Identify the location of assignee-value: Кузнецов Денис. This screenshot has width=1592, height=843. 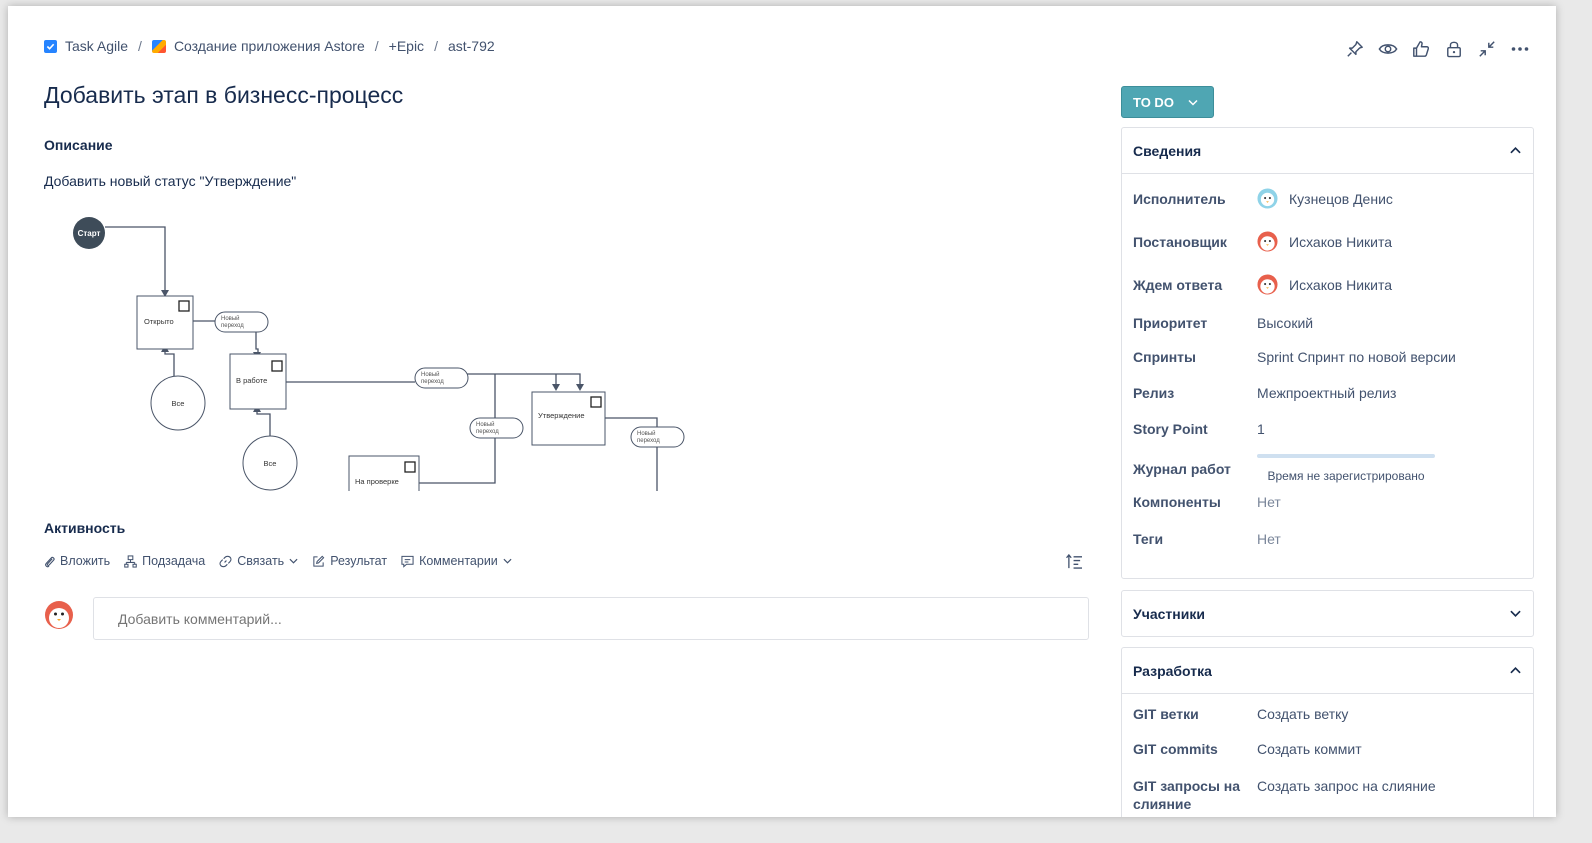
(1325, 198).